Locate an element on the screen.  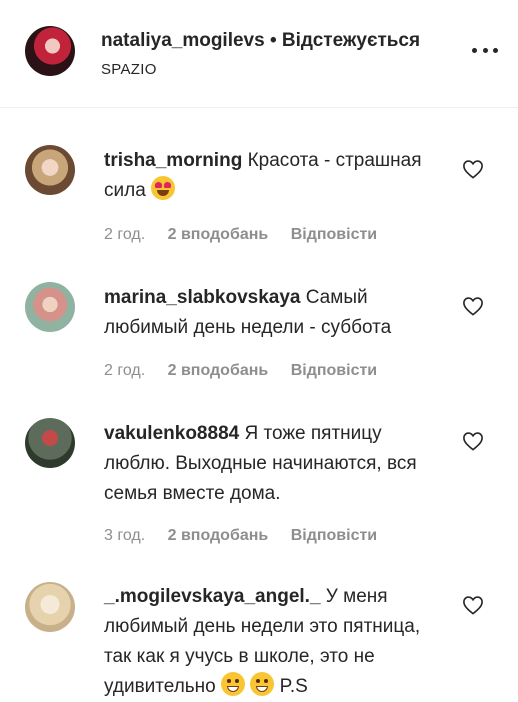
more-options-icon is located at coordinates (485, 50).